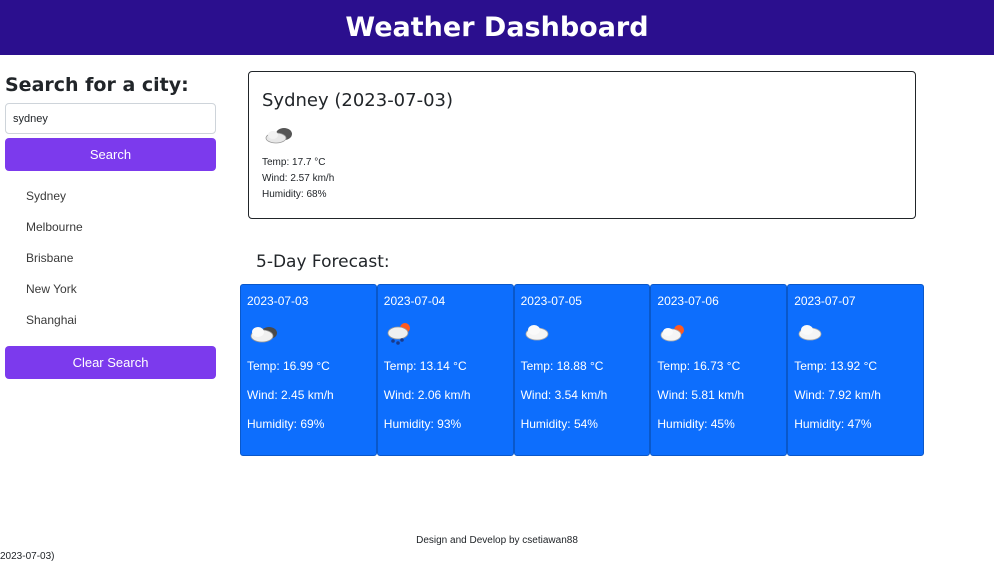 This screenshot has width=994, height=569. Describe the element at coordinates (825, 301) in the screenshot. I see `forecast-date: 2023-07-07` at that location.